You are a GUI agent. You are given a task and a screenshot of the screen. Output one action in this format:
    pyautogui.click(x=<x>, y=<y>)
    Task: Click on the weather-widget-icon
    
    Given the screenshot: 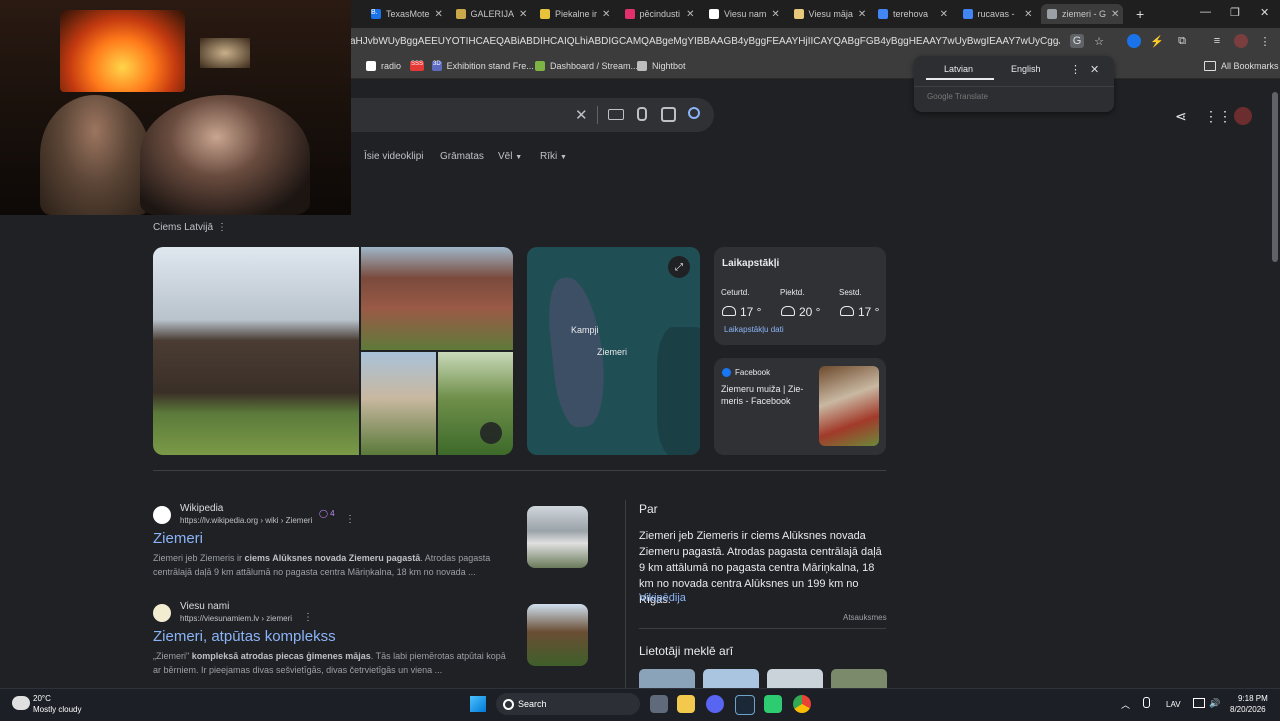 What is the action you would take?
    pyautogui.click(x=21, y=703)
    